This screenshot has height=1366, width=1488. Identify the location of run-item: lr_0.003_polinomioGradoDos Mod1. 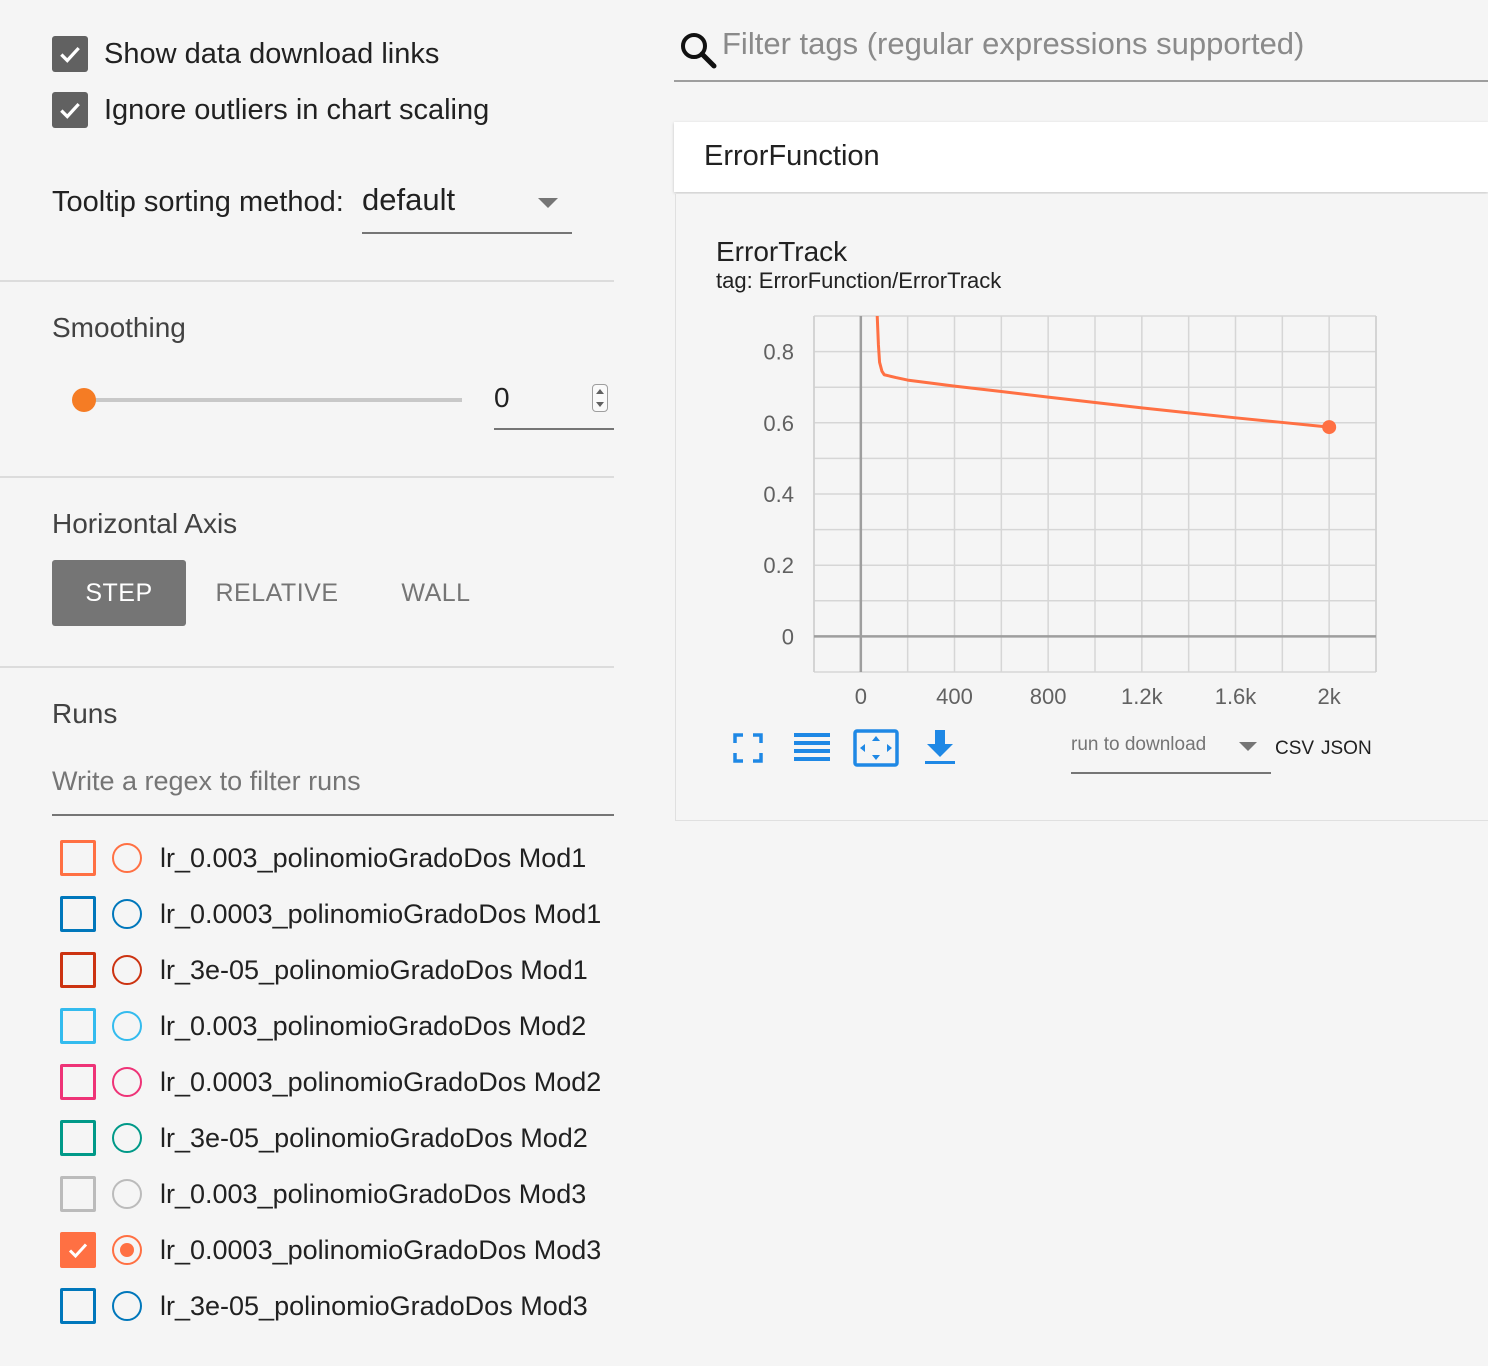
(323, 858).